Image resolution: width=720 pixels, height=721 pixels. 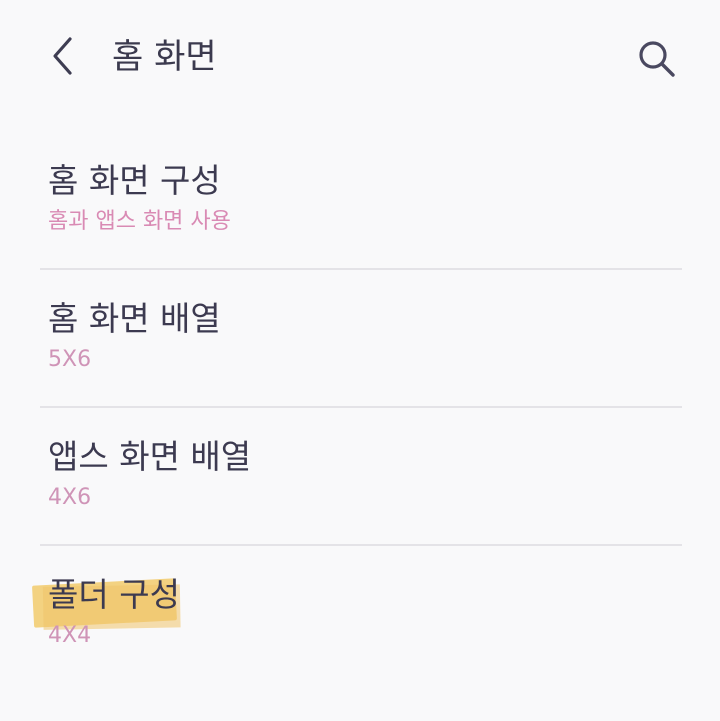 I want to click on back-chevron-icon, so click(x=62, y=56).